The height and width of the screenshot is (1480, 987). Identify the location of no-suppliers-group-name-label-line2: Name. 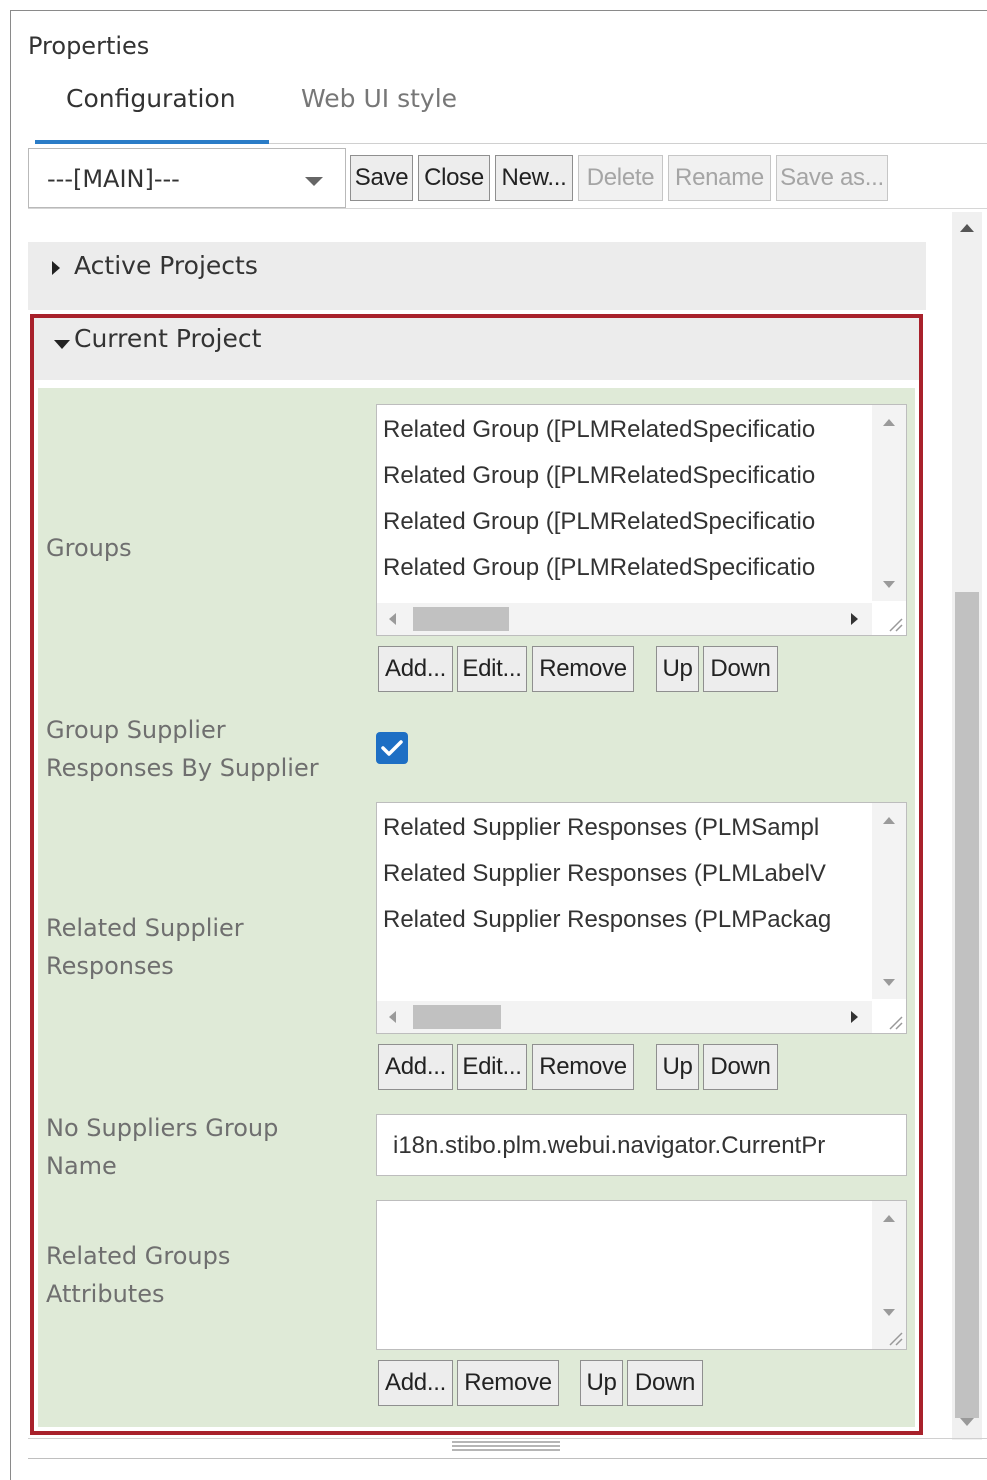
(81, 1166).